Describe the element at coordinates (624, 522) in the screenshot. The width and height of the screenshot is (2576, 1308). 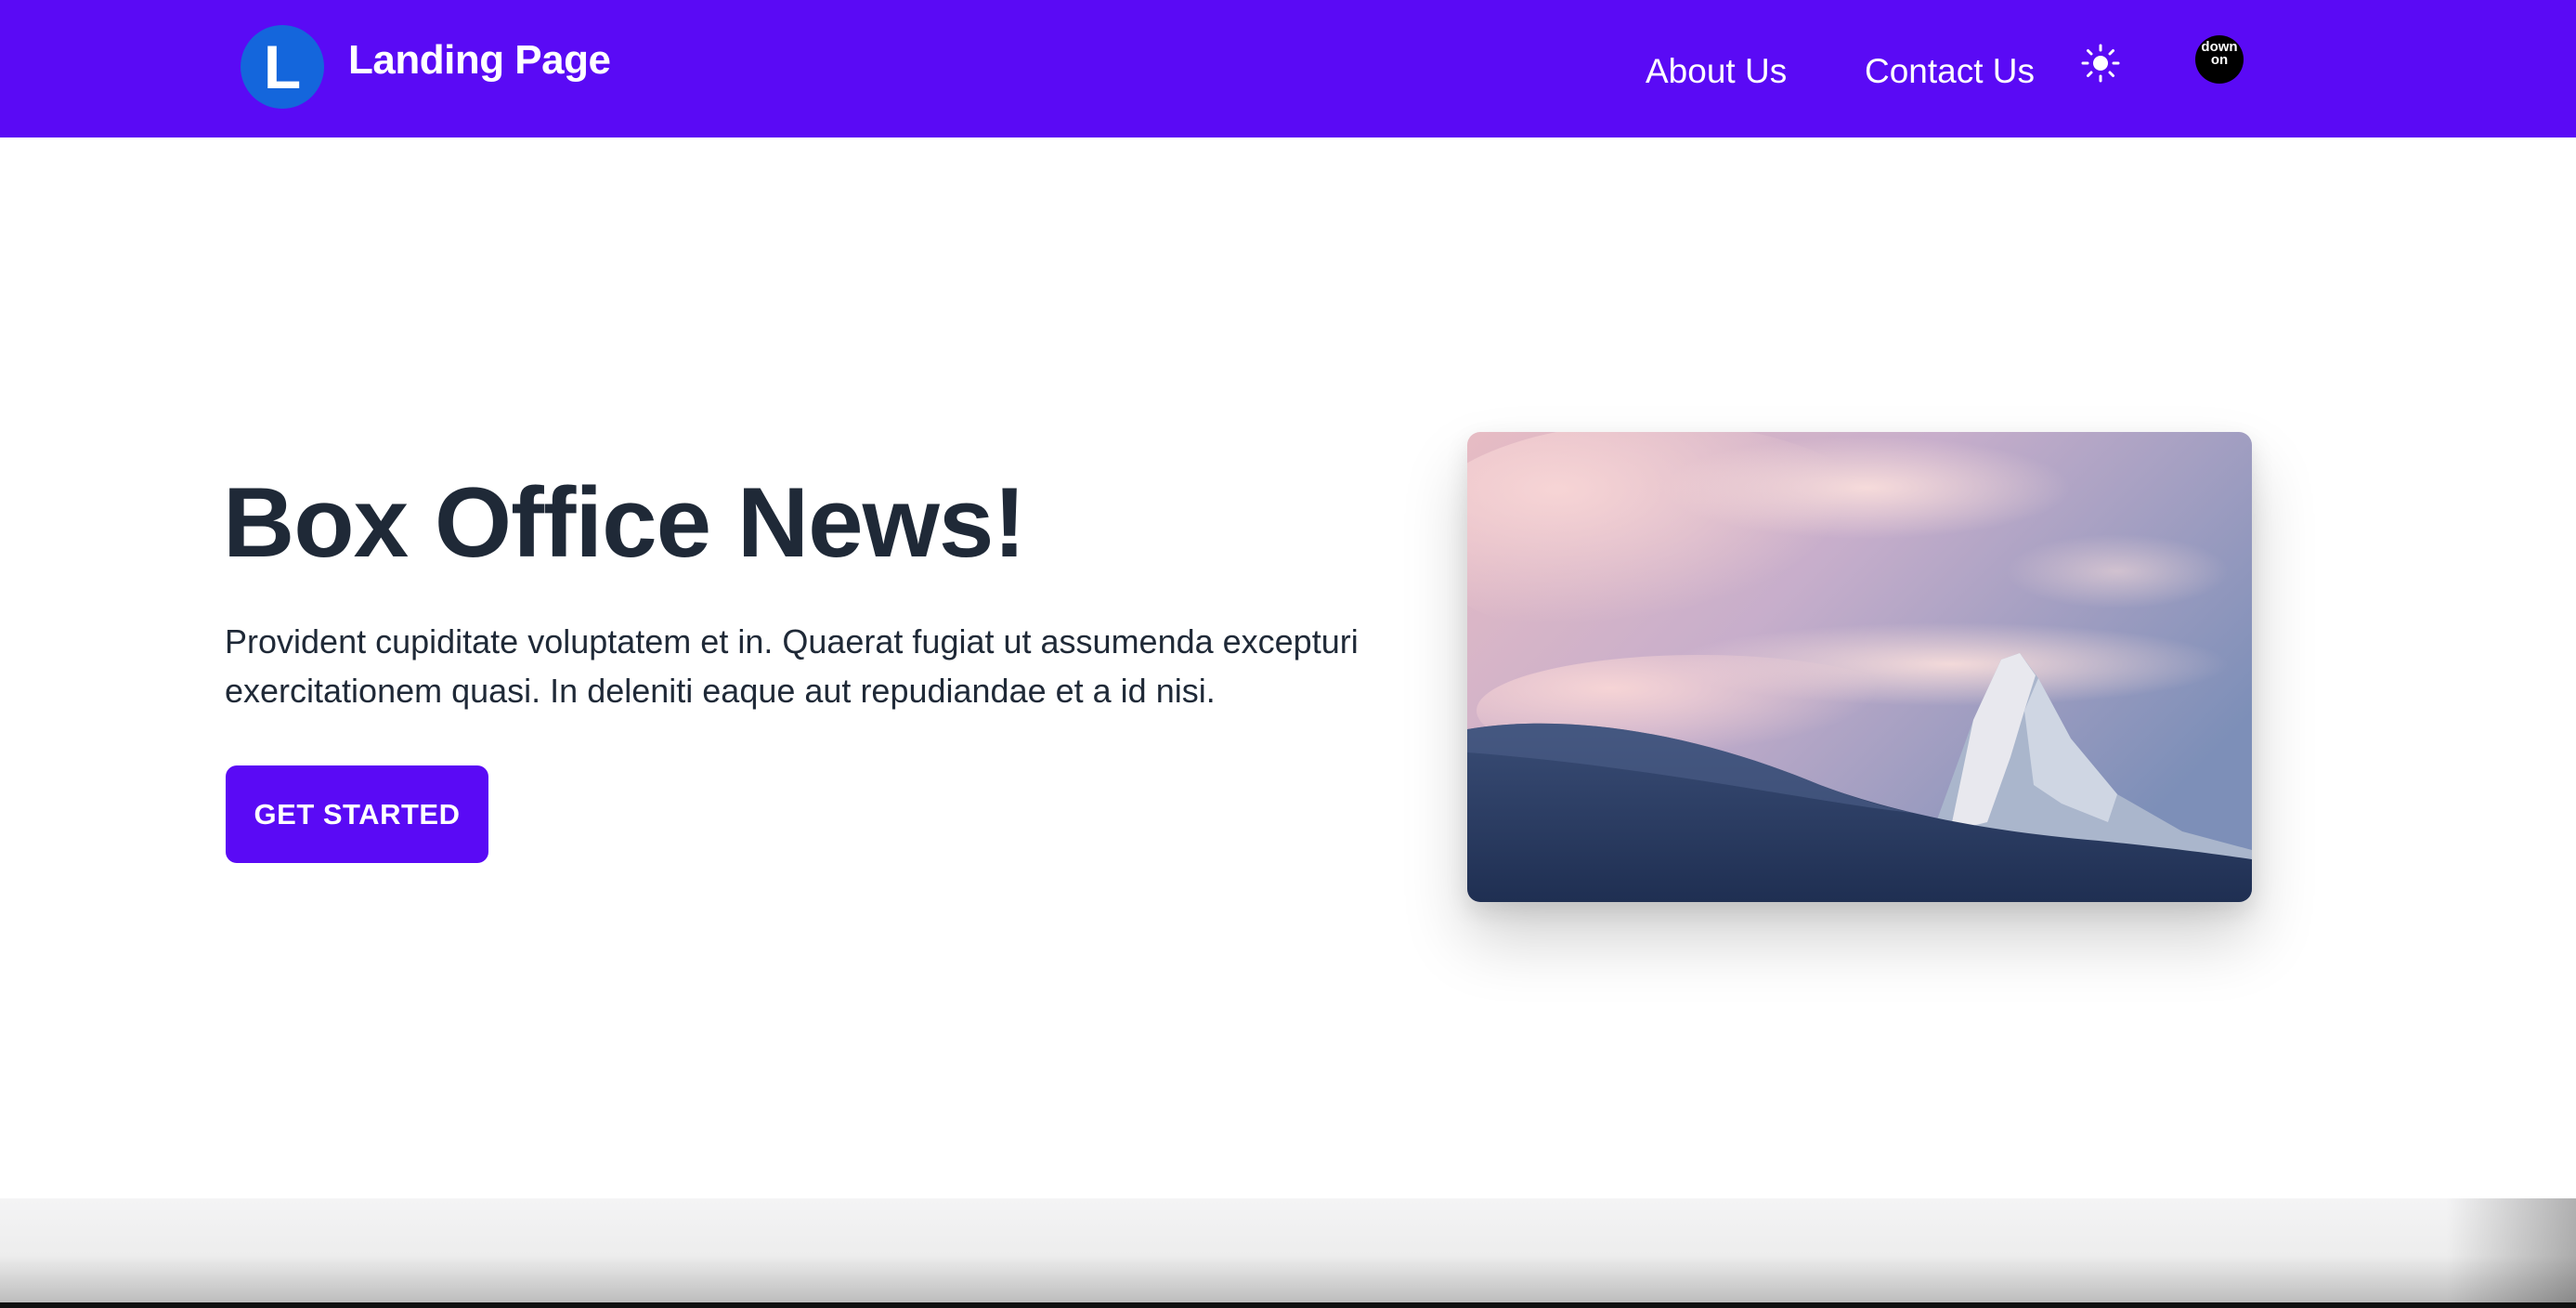
I see `hero-title: Box Office News!` at that location.